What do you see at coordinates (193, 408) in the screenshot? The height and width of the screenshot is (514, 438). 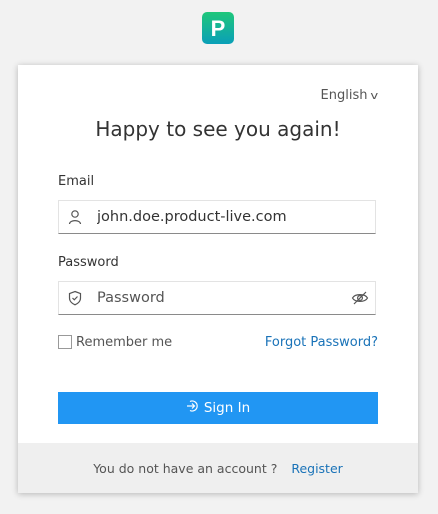 I see `sign-in-icon` at bounding box center [193, 408].